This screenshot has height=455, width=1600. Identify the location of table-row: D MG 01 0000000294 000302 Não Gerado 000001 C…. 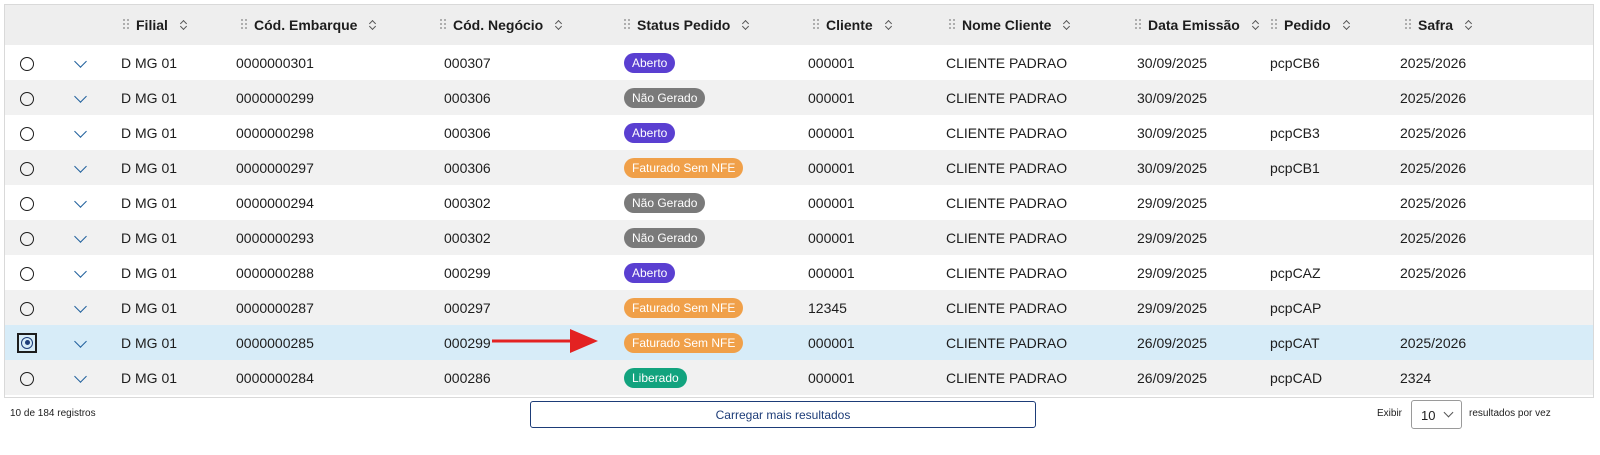
(799, 202).